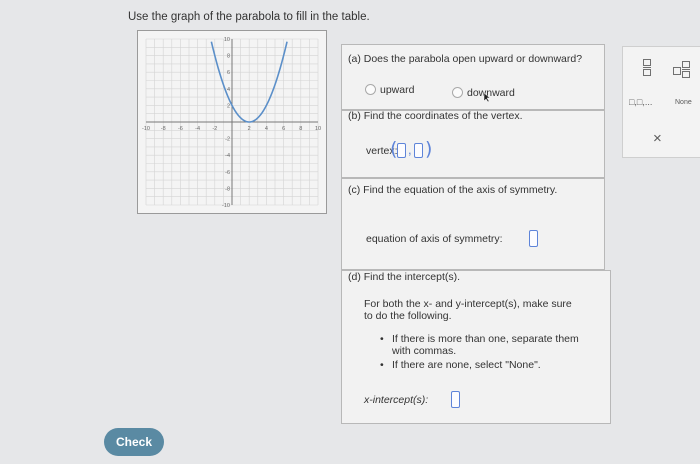 The image size is (700, 464). I want to click on mouse-cursor-icon, so click(487, 98).